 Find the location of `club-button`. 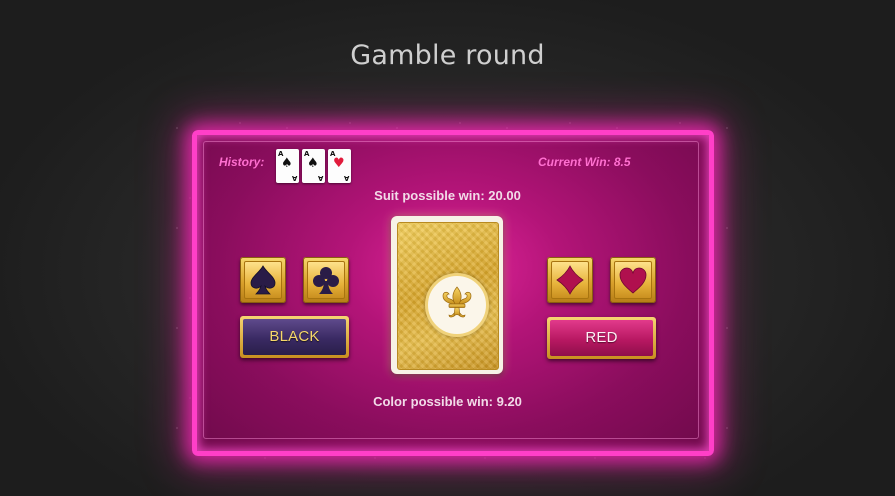

club-button is located at coordinates (326, 280).